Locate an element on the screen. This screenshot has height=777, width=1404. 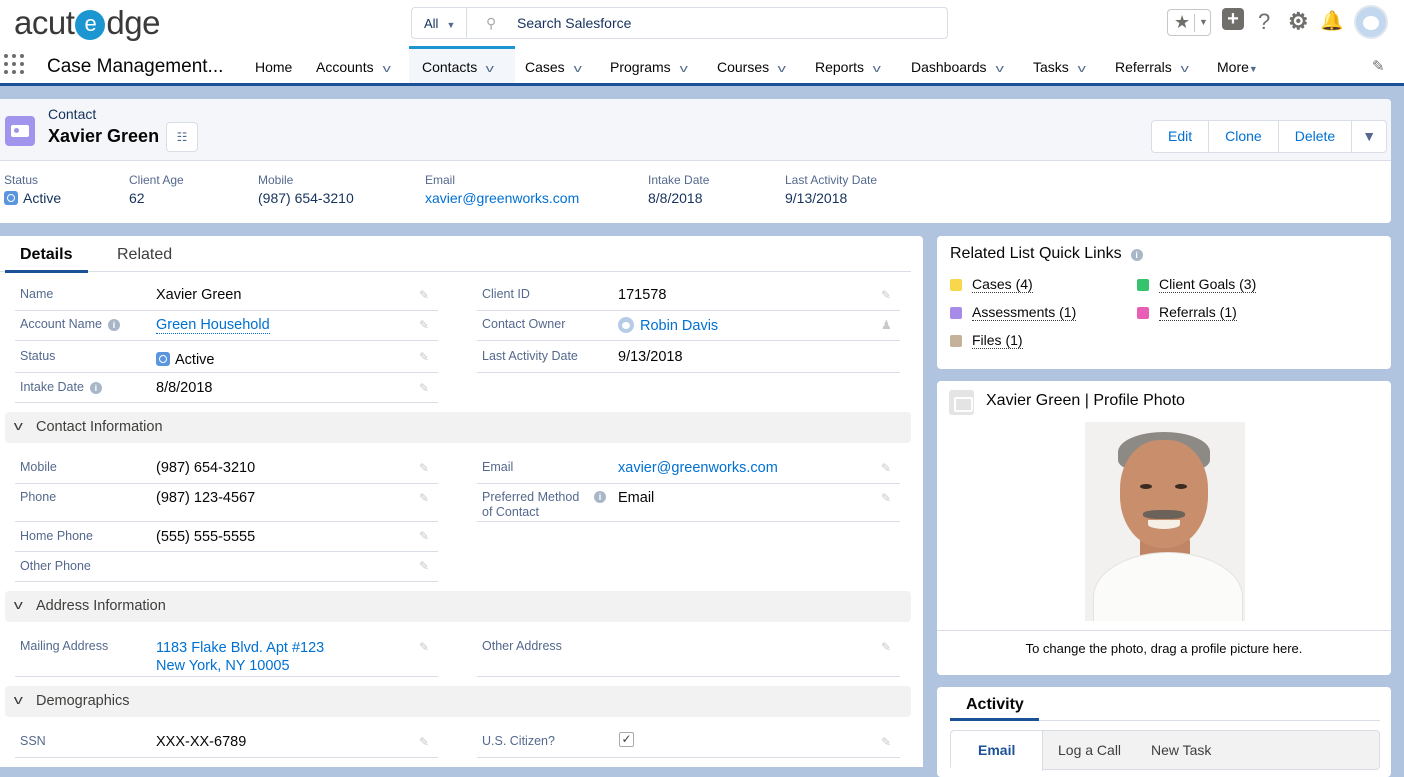
header-field-intake-date: Intake Date 8/8/2018 is located at coordinates (678, 189).